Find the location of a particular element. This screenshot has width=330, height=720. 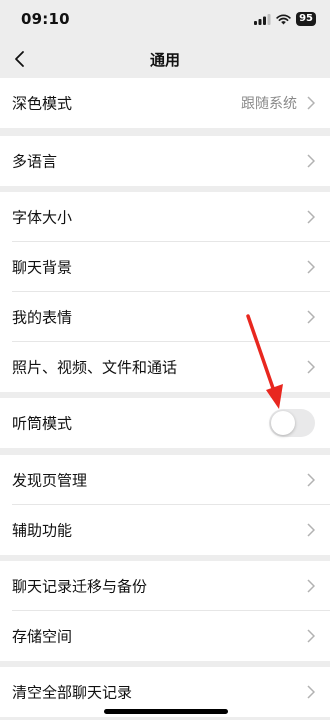

settings-group-storage: 聊天记录迁移与备份 存储空间 is located at coordinates (165, 611).